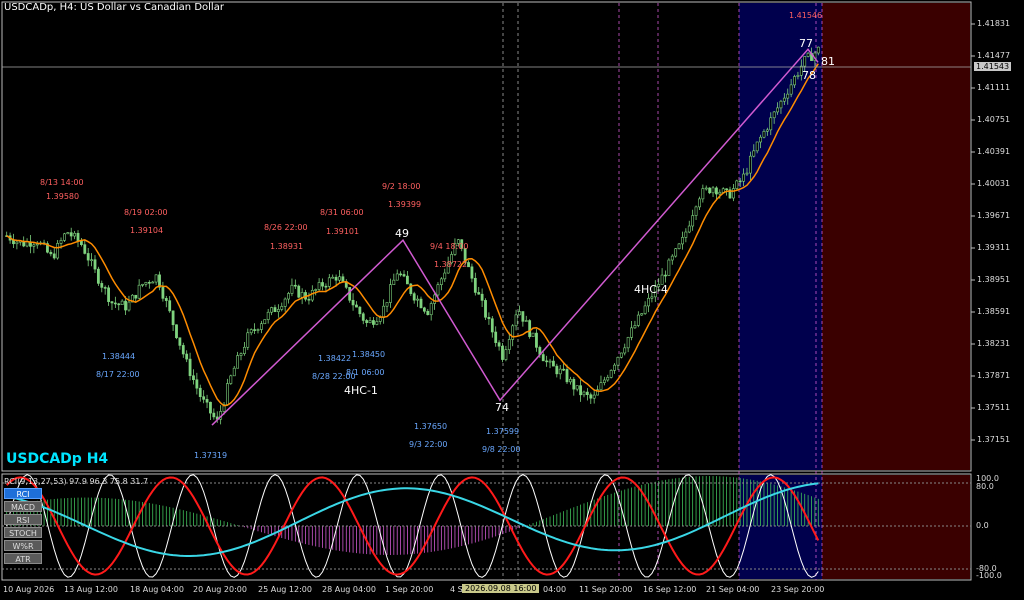  Describe the element at coordinates (798, 589) in the screenshot. I see `time-axis-label: 23 Sep 20:00` at that location.